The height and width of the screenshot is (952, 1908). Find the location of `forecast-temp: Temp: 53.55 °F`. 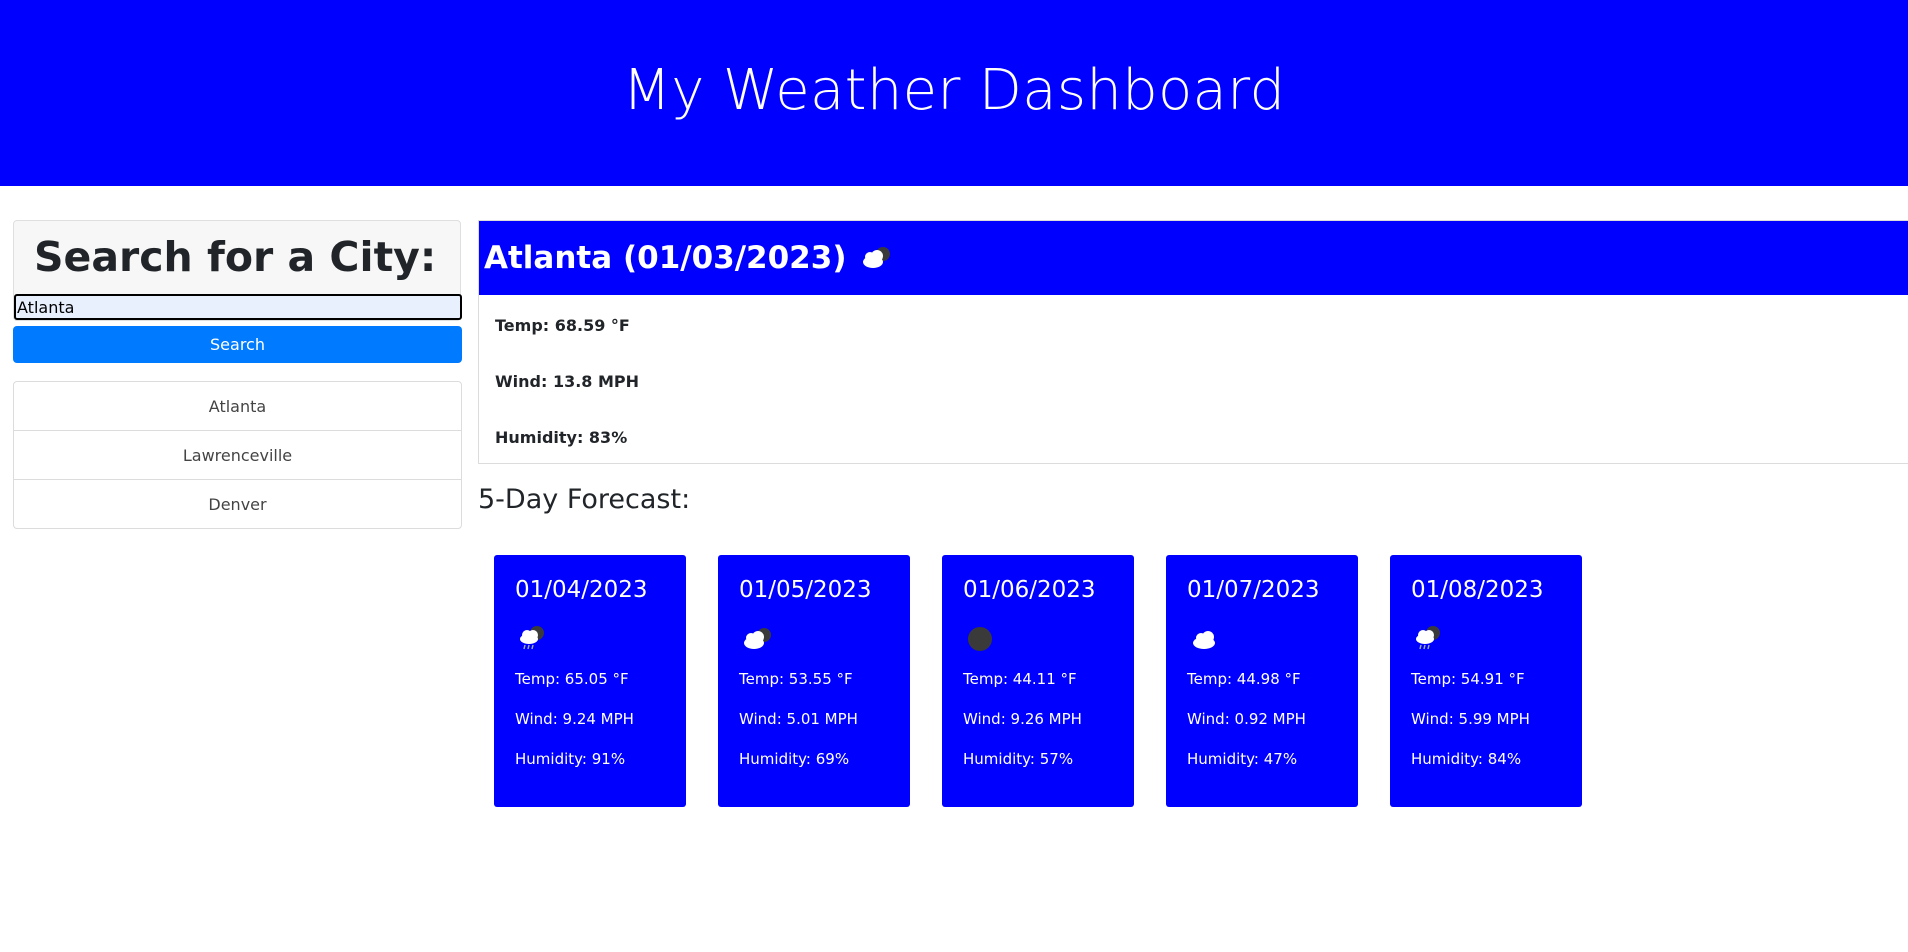

forecast-temp: Temp: 53.55 °F is located at coordinates (796, 679).